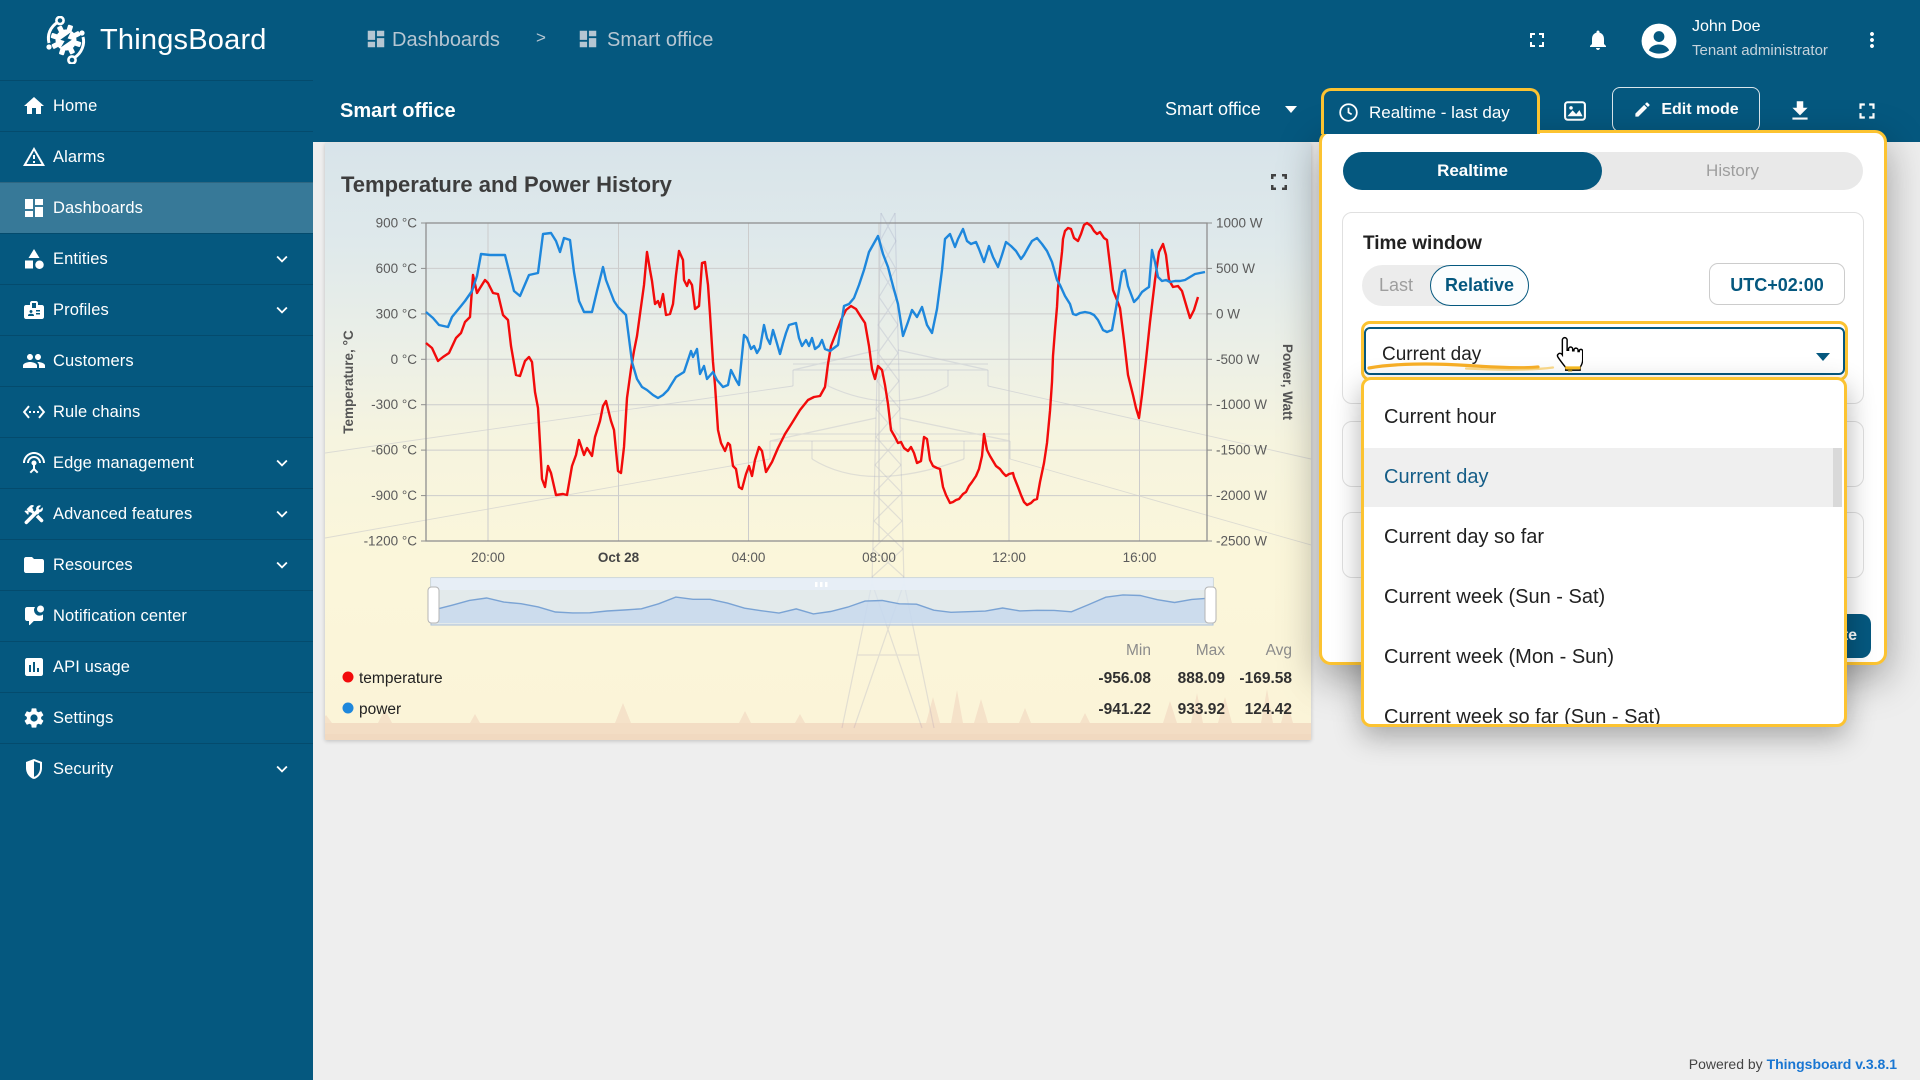 The width and height of the screenshot is (1920, 1080). I want to click on svg-text: -600 °C, so click(394, 450).